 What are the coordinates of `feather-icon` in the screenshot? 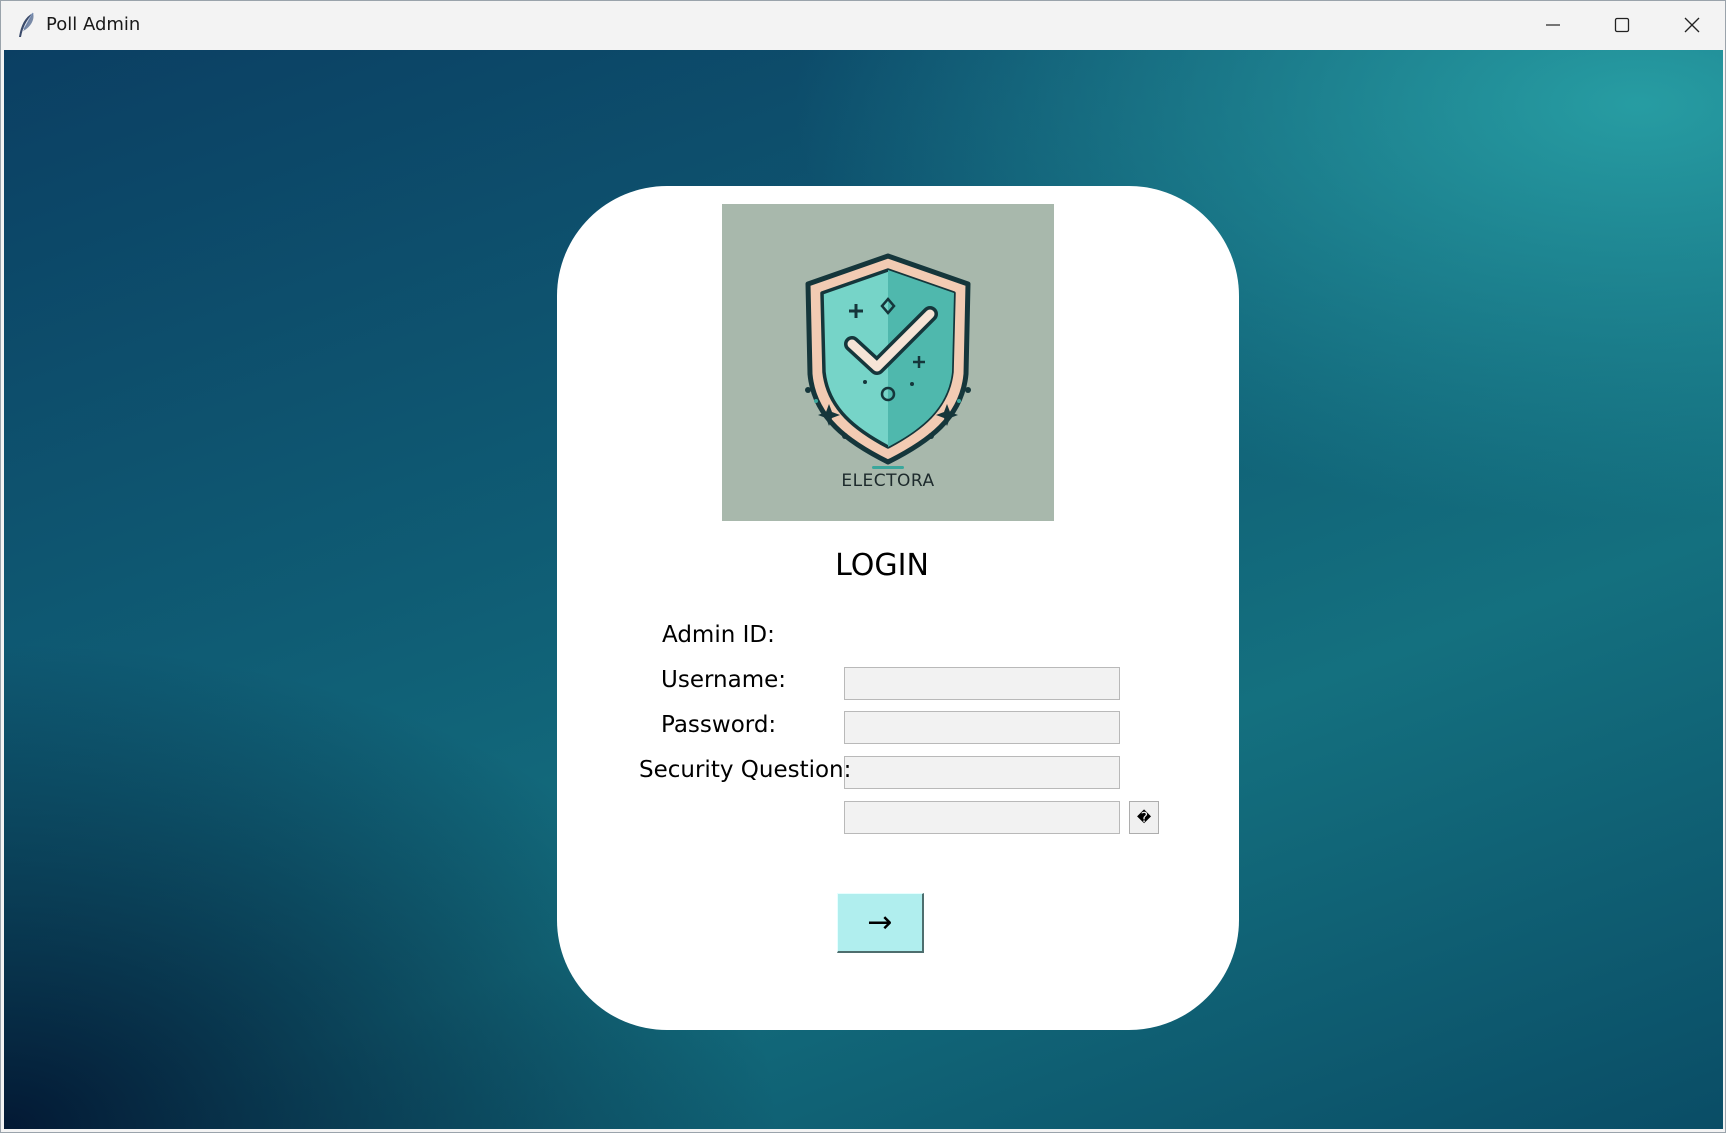 It's located at (26, 25).